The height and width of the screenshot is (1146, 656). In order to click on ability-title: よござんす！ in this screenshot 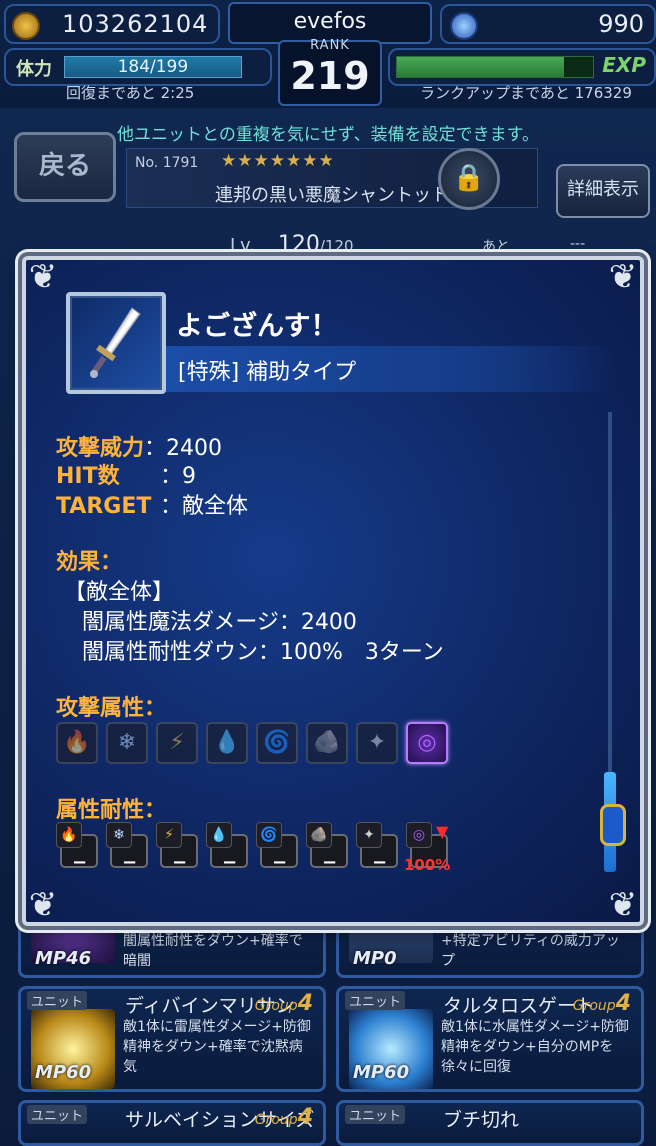, I will do `click(257, 326)`.